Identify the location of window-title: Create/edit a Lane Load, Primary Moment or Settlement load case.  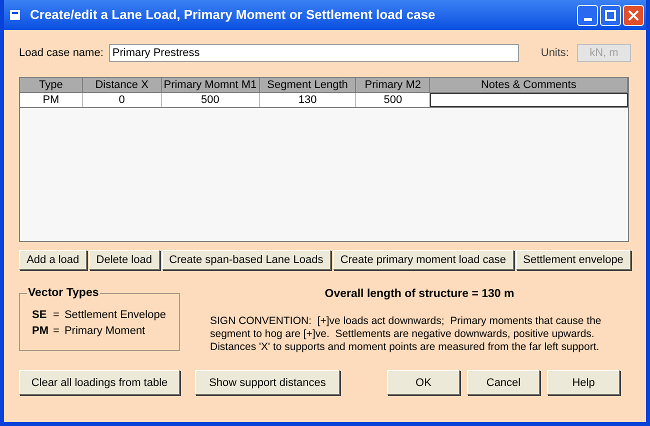
(233, 15).